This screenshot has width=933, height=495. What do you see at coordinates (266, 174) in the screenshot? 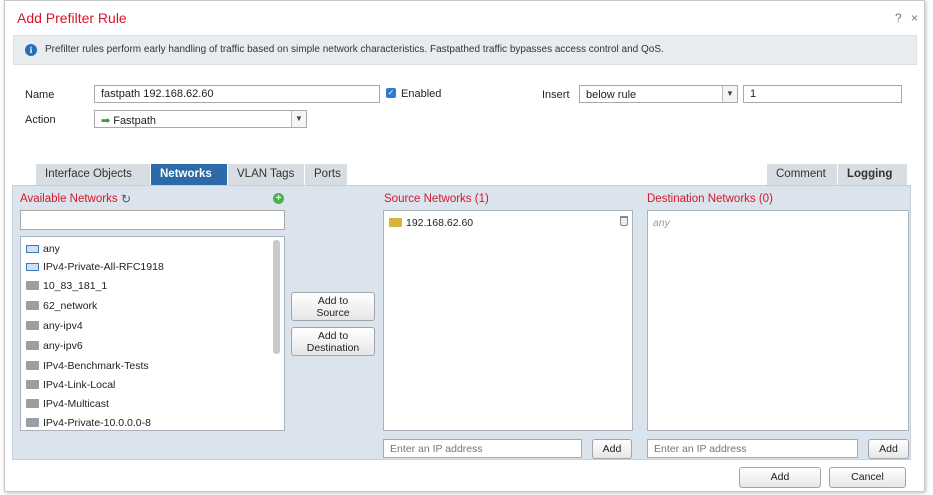
I see `tab-vlan-tags: VLAN Tags` at bounding box center [266, 174].